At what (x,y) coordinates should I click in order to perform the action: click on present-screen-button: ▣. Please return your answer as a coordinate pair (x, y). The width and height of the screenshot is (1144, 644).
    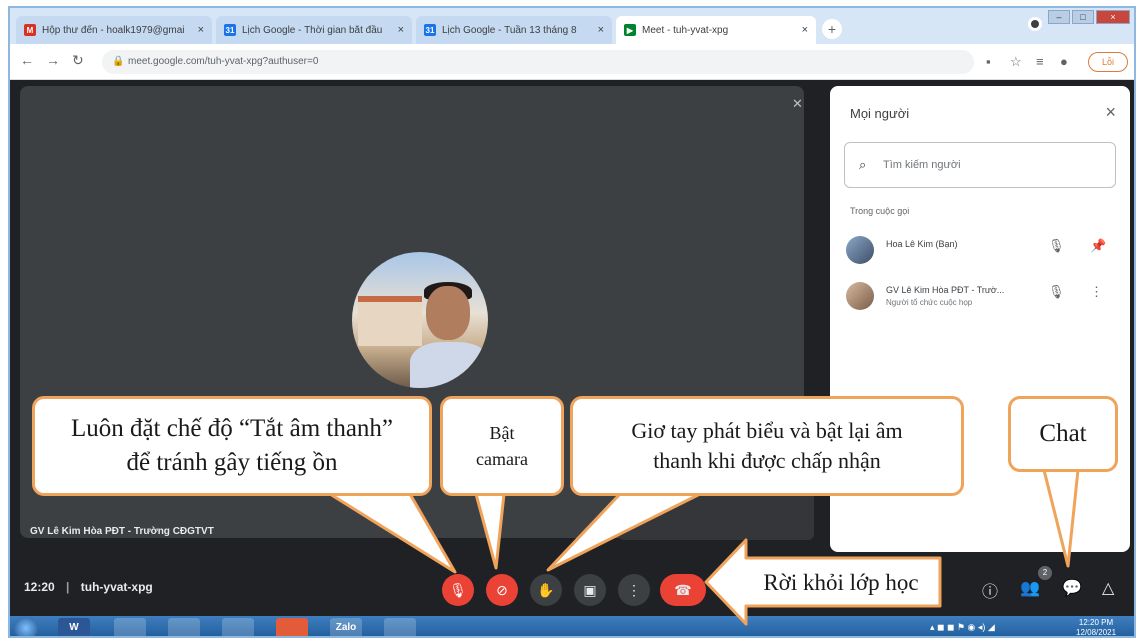
    Looking at the image, I should click on (590, 590).